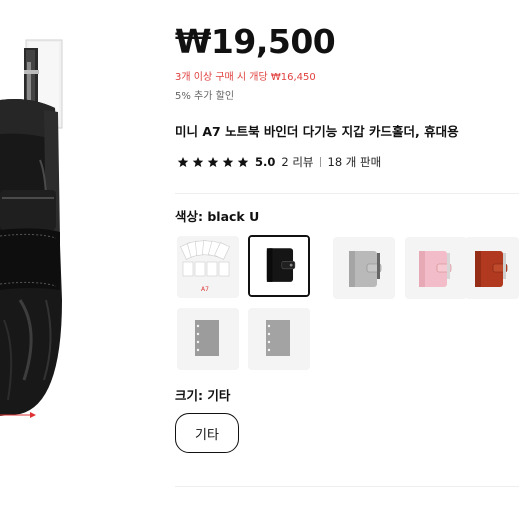  Describe the element at coordinates (207, 433) in the screenshot. I see `size-option-button: 기타` at that location.